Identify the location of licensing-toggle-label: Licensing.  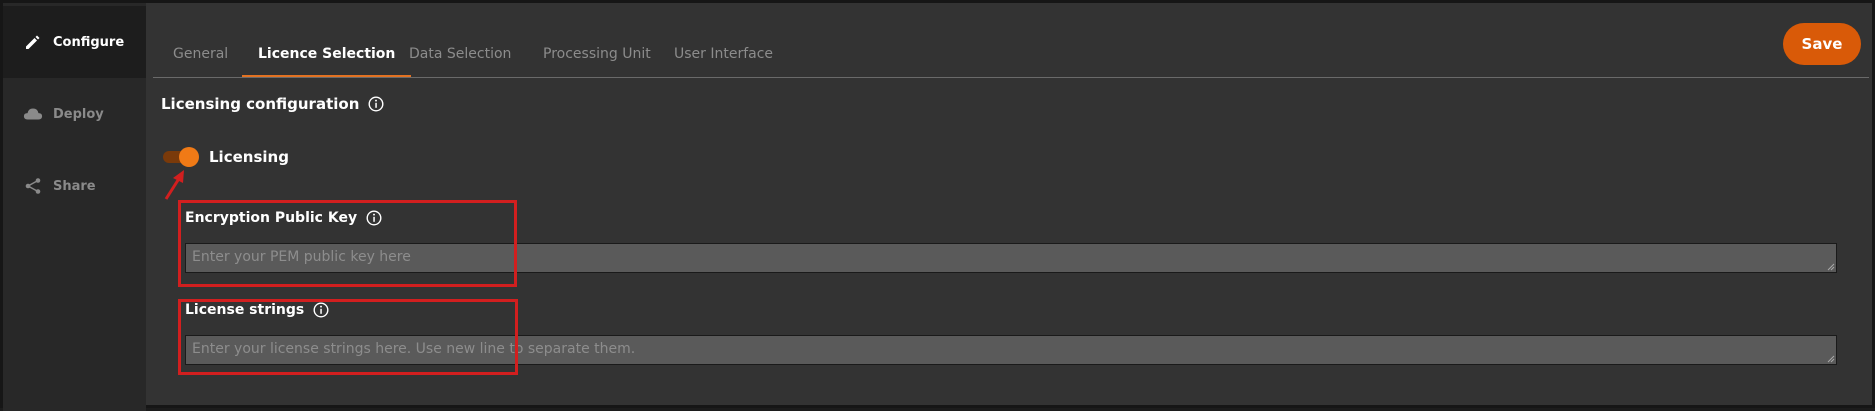
(249, 157).